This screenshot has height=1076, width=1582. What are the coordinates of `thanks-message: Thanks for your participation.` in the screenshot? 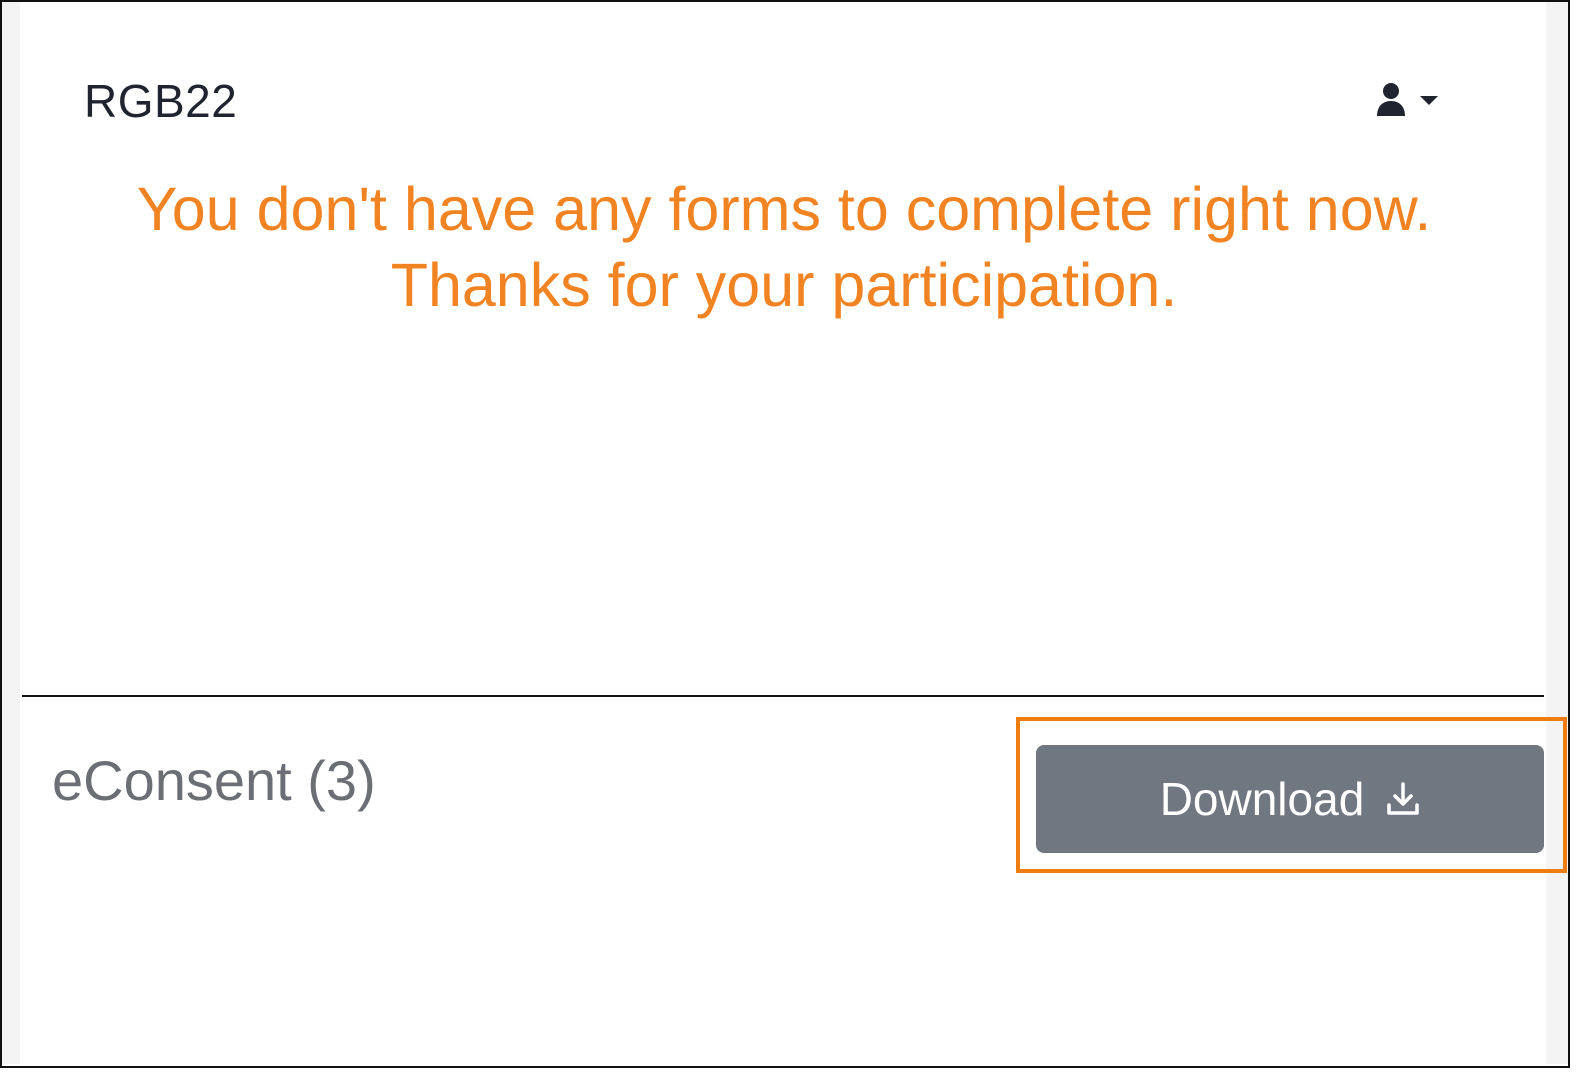 It's located at (784, 285).